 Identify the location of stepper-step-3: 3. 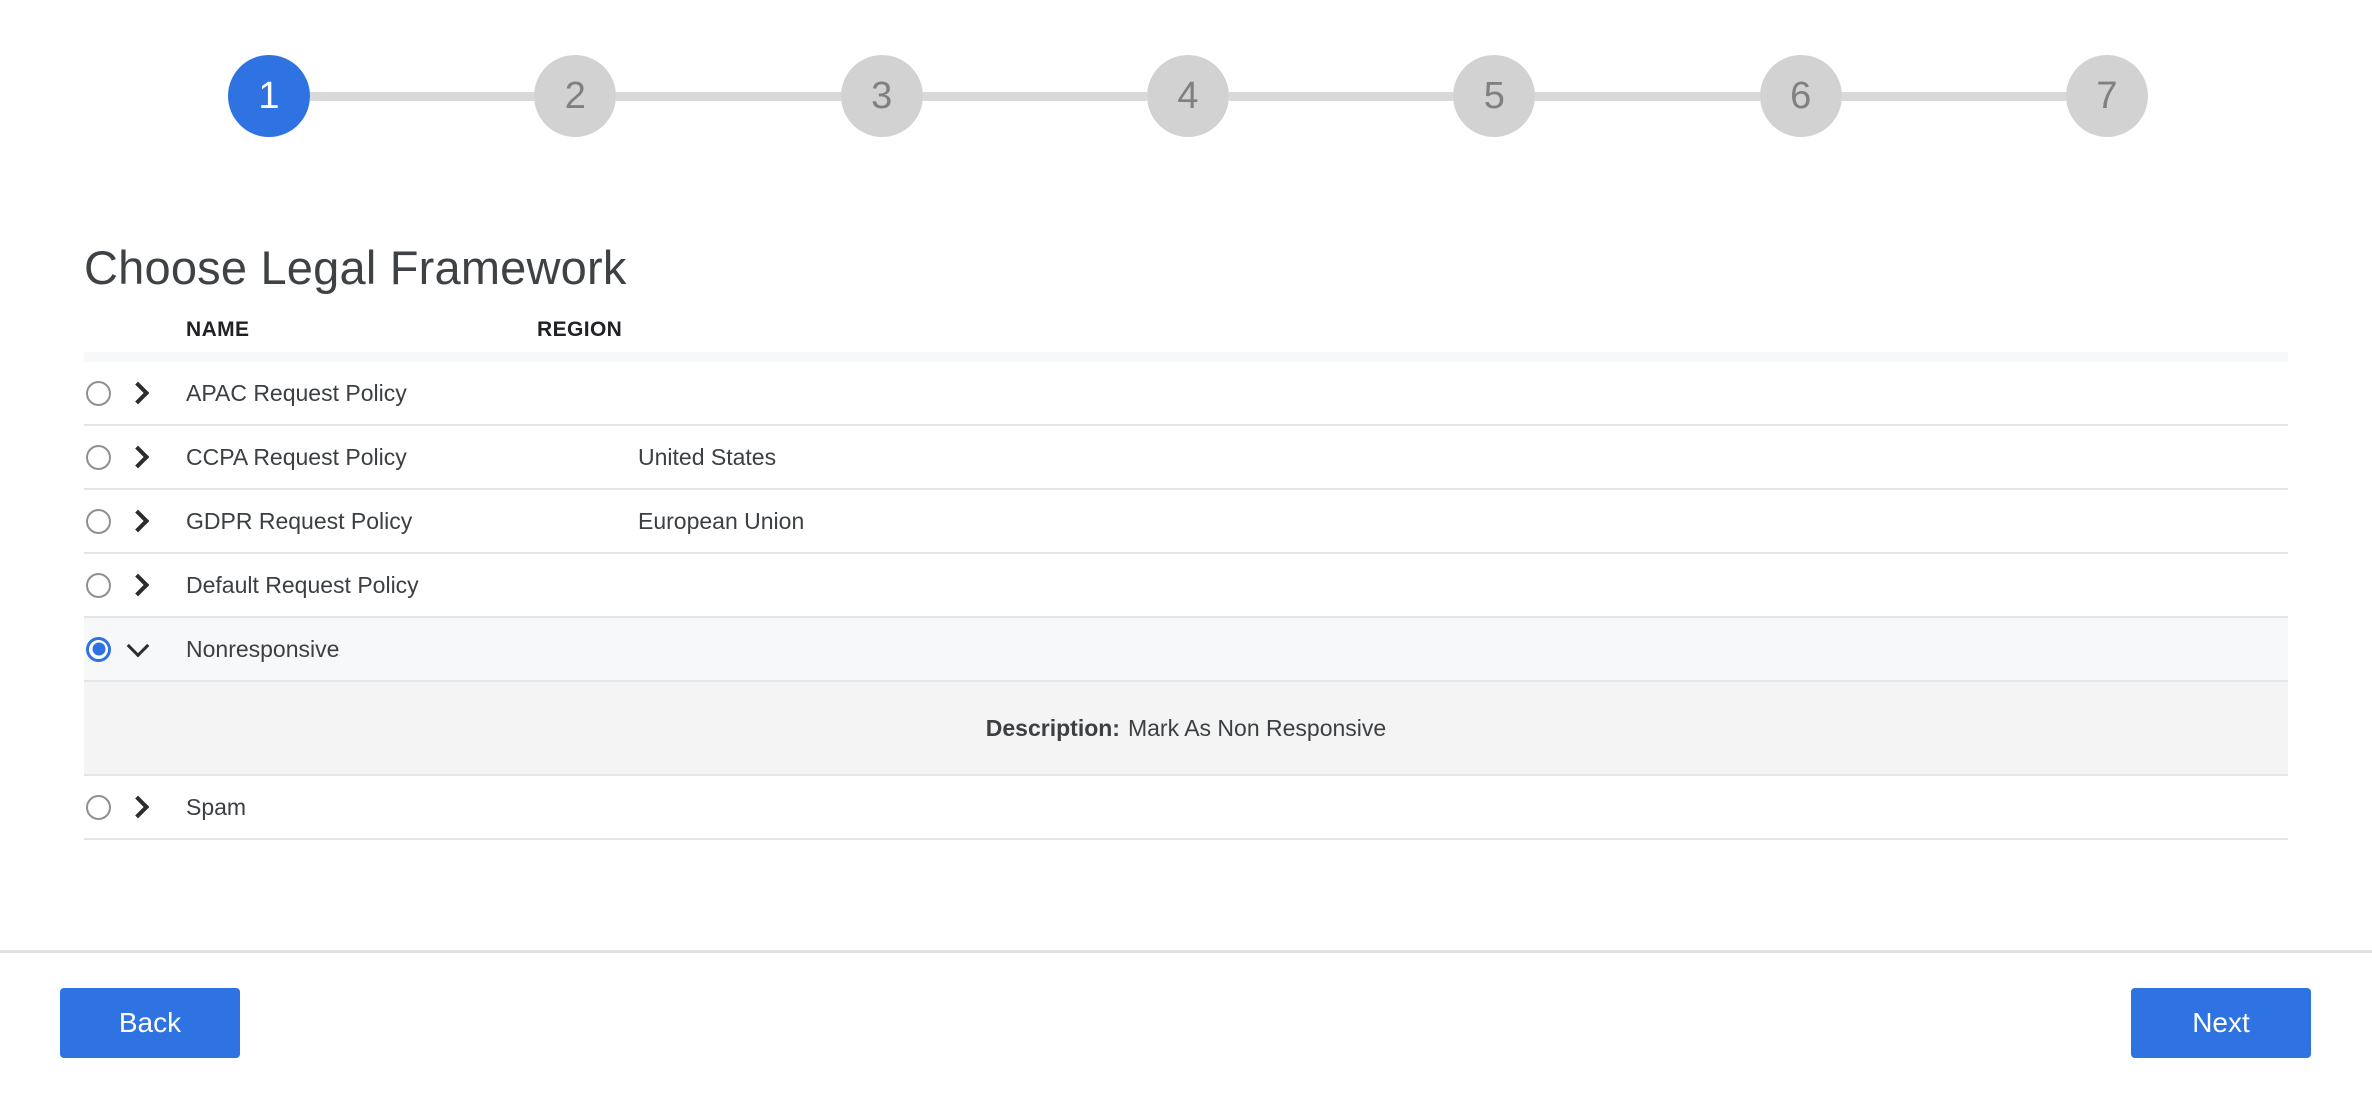
(881, 96).